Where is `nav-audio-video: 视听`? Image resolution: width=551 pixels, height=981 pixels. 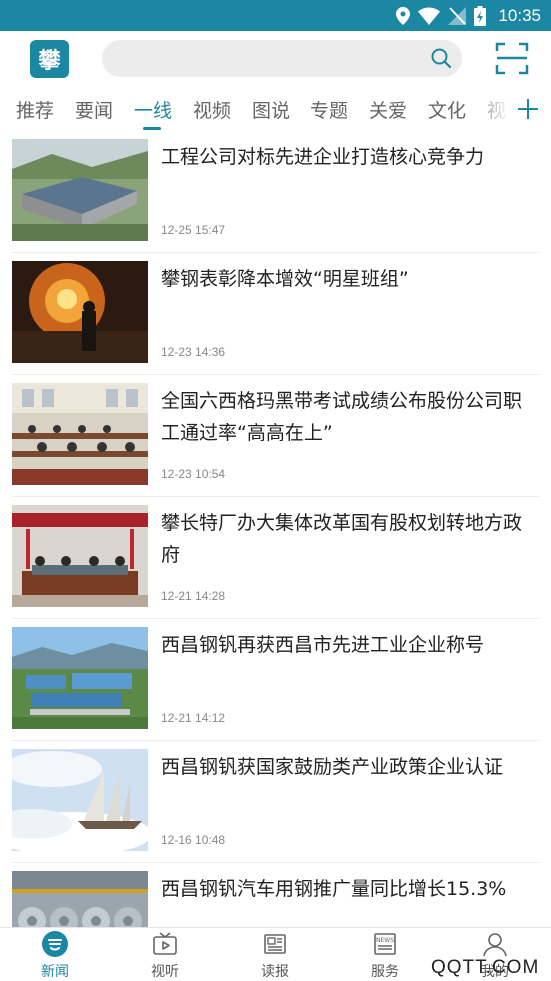 nav-audio-video: 视听 is located at coordinates (165, 954).